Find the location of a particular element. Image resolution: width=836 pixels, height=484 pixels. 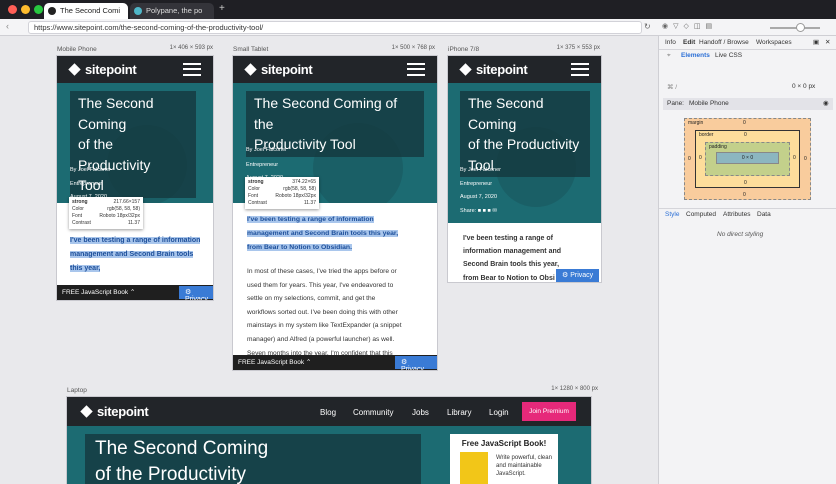

share-row: Share: ■ ■ ■ ✉ is located at coordinates (478, 211).